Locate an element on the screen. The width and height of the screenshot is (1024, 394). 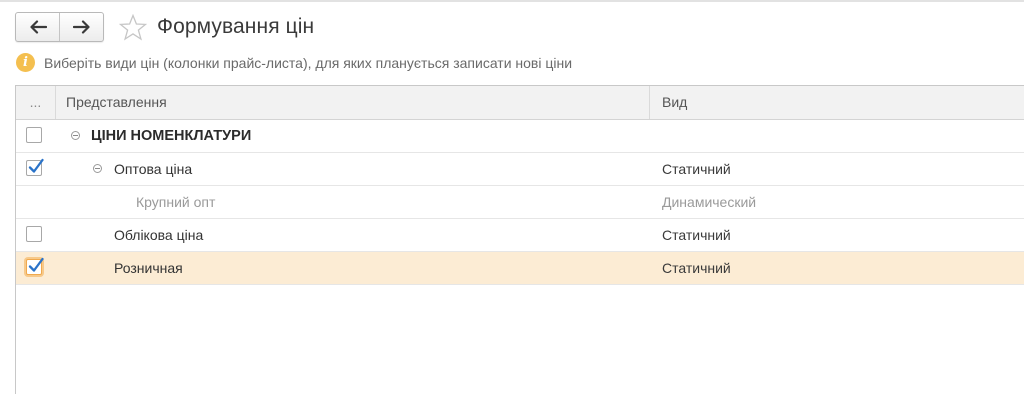
forward-button is located at coordinates (81, 27).